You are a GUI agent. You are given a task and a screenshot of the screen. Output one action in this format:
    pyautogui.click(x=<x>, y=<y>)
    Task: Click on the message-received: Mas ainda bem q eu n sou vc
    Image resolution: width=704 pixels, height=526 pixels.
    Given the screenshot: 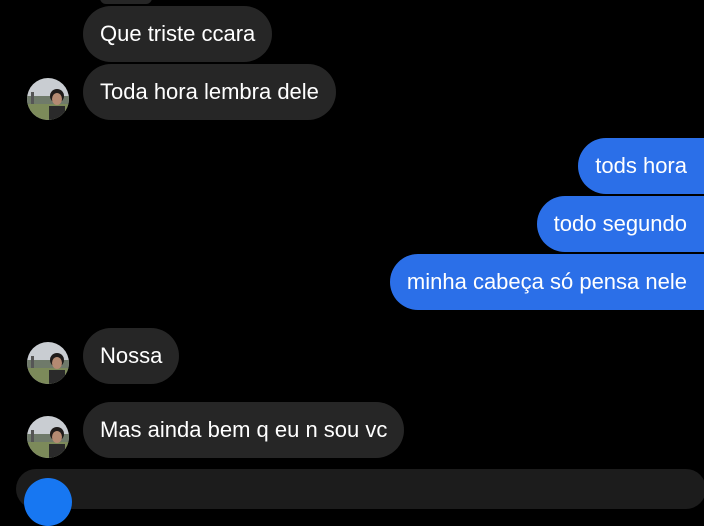 What is the action you would take?
    pyautogui.click(x=244, y=430)
    